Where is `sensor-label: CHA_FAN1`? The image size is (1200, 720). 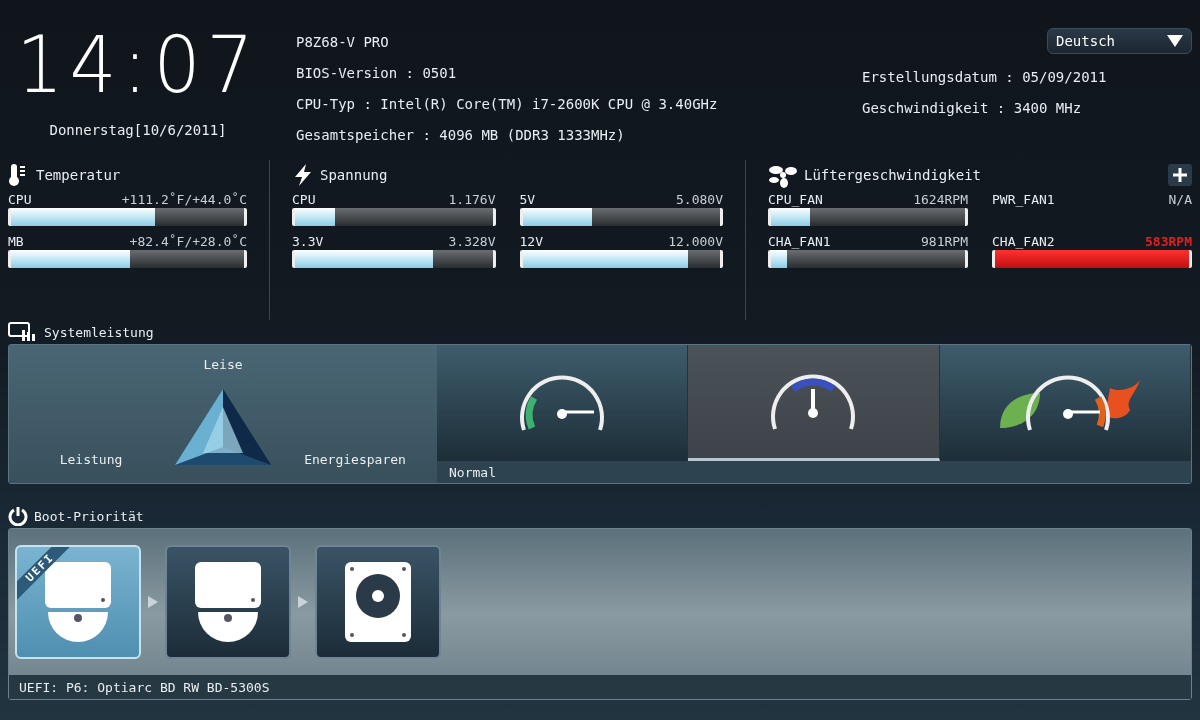
sensor-label: CHA_FAN1 is located at coordinates (799, 241).